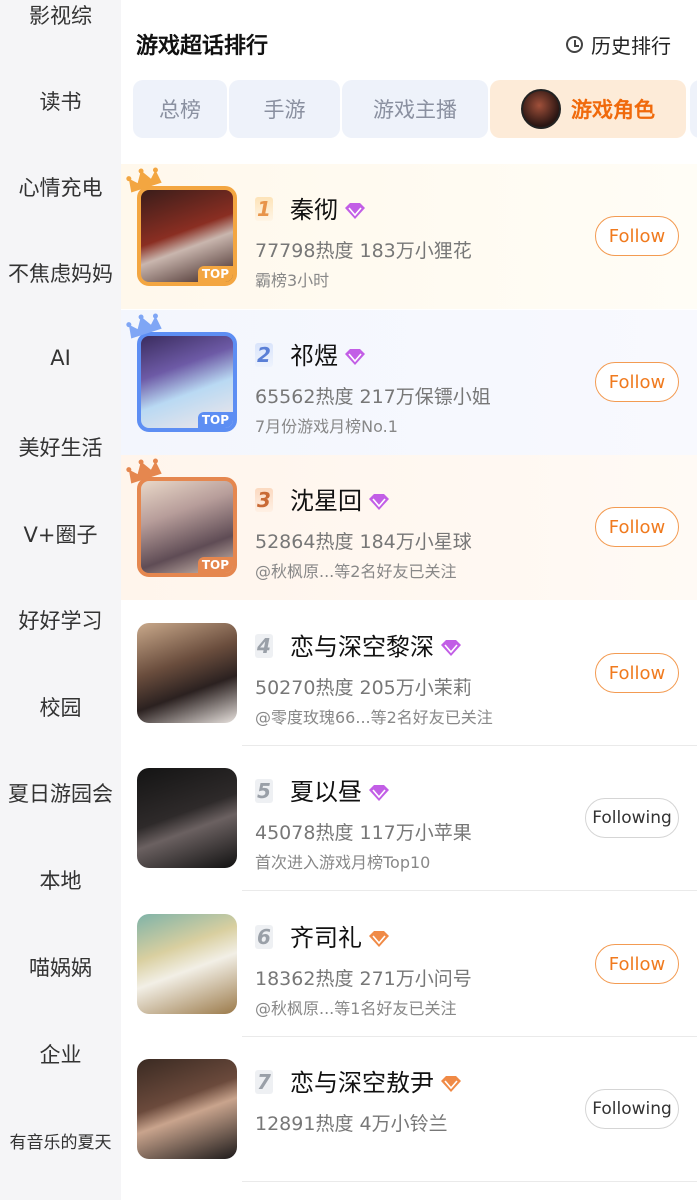 The image size is (697, 1200). I want to click on sidebar-item-校园: 校园, so click(60, 707).